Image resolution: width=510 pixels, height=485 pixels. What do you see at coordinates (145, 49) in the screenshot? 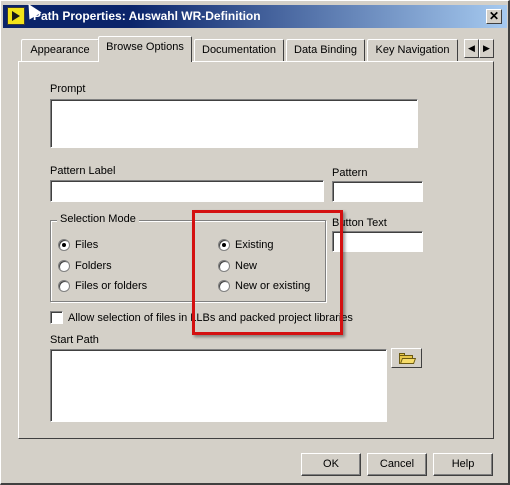
I see `tab-browse-options: Browse Options` at bounding box center [145, 49].